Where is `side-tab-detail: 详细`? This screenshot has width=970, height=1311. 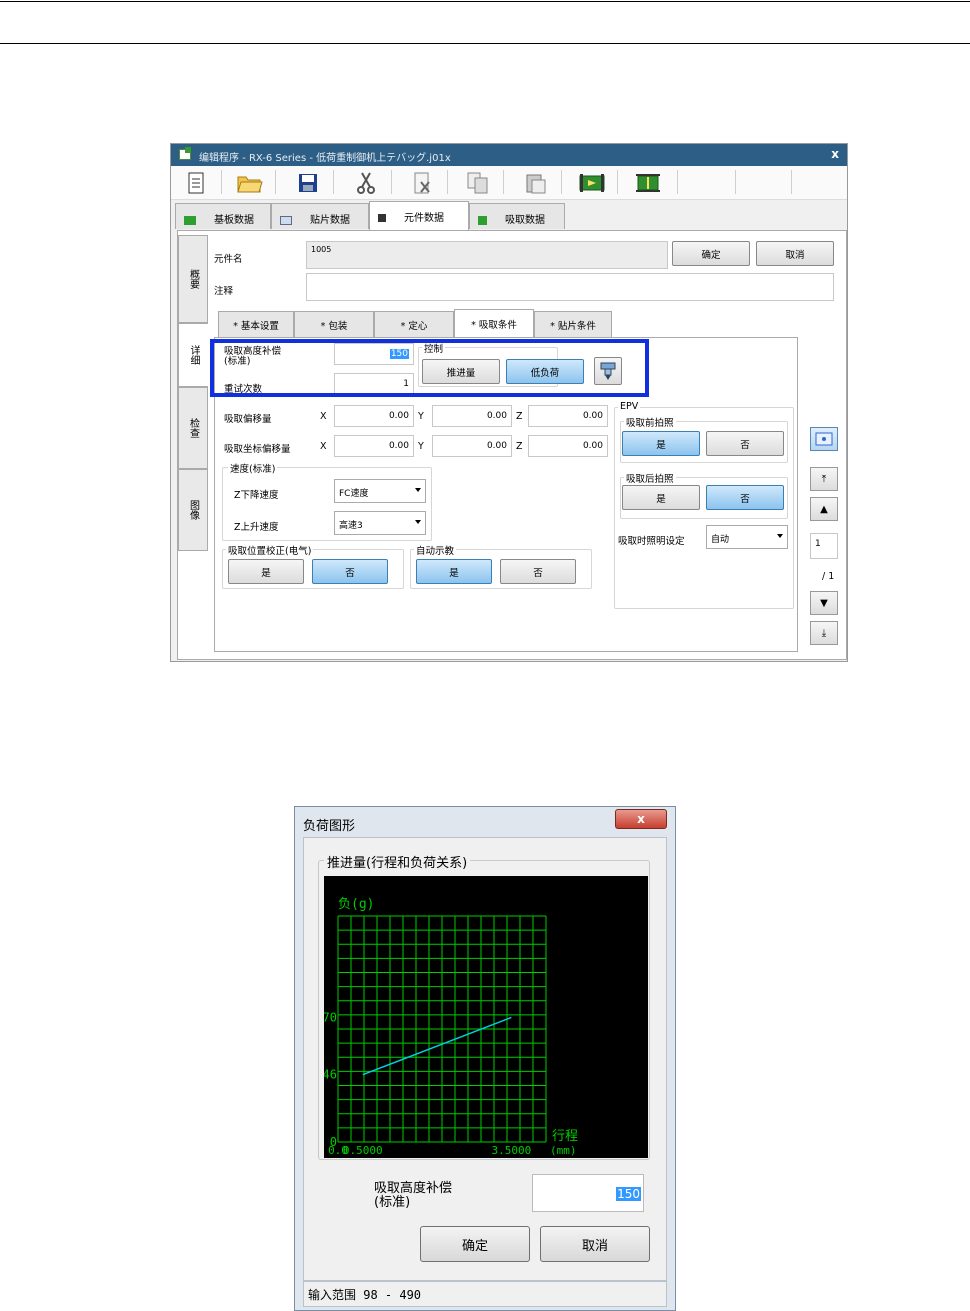
side-tab-detail: 详细 is located at coordinates (193, 355).